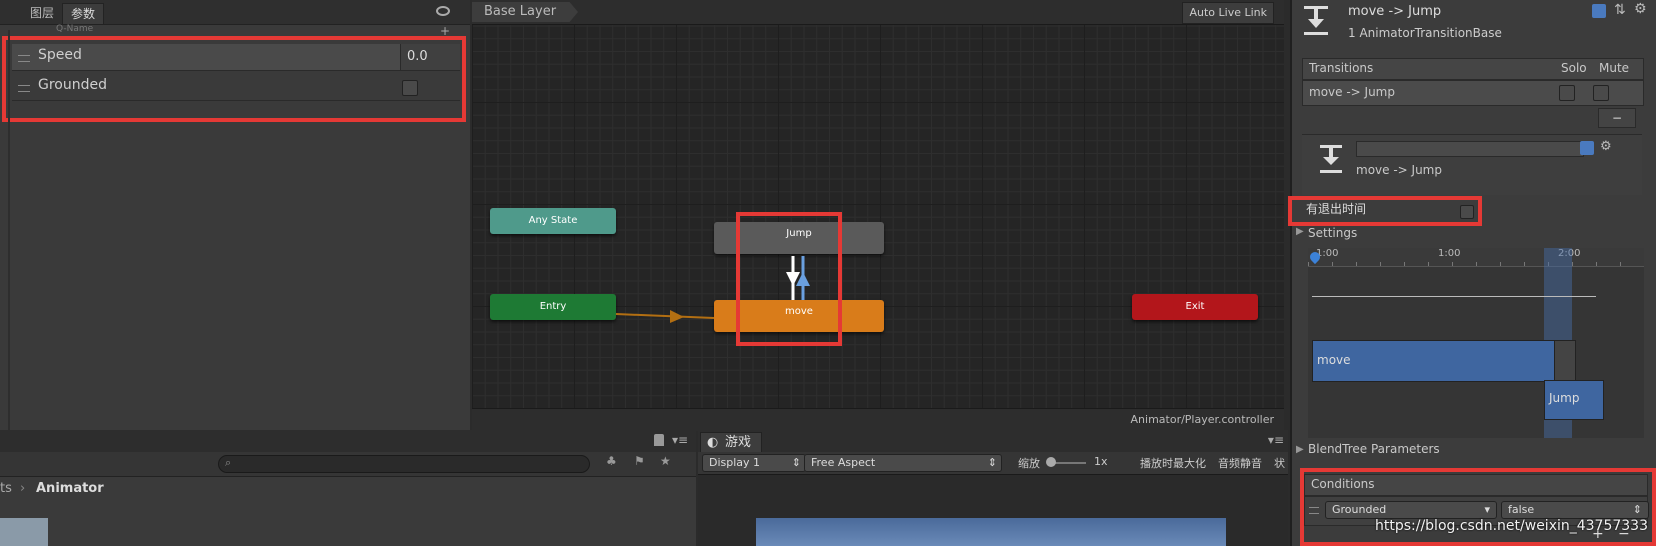  I want to click on stats-toggle: 状, so click(1279, 463).